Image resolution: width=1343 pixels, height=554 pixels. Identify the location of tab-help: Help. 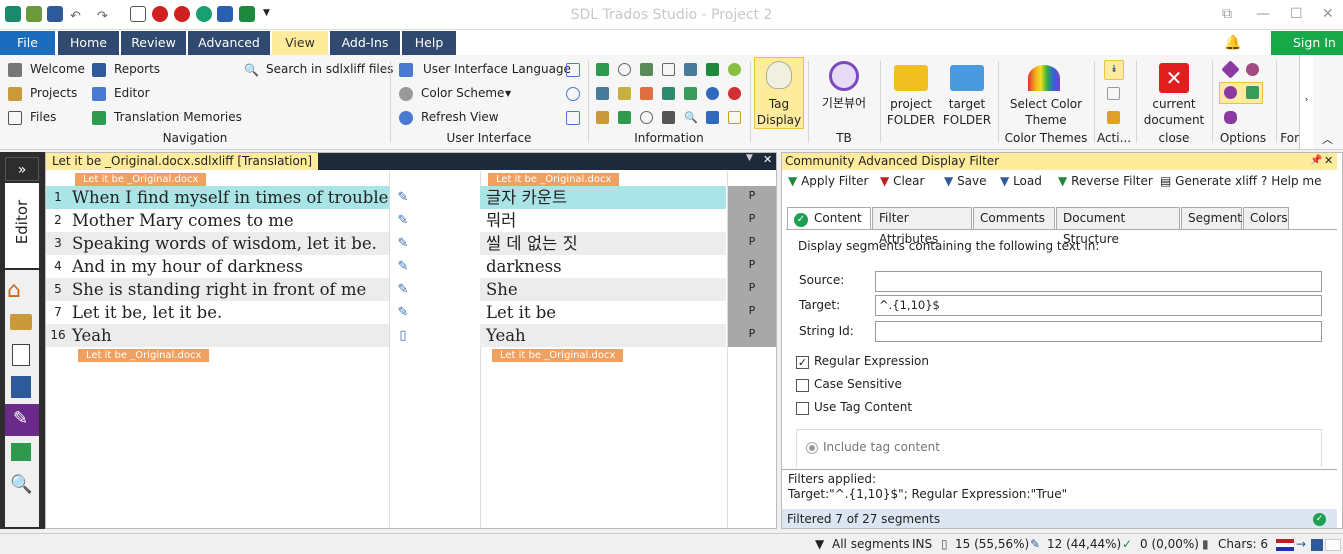
(429, 43).